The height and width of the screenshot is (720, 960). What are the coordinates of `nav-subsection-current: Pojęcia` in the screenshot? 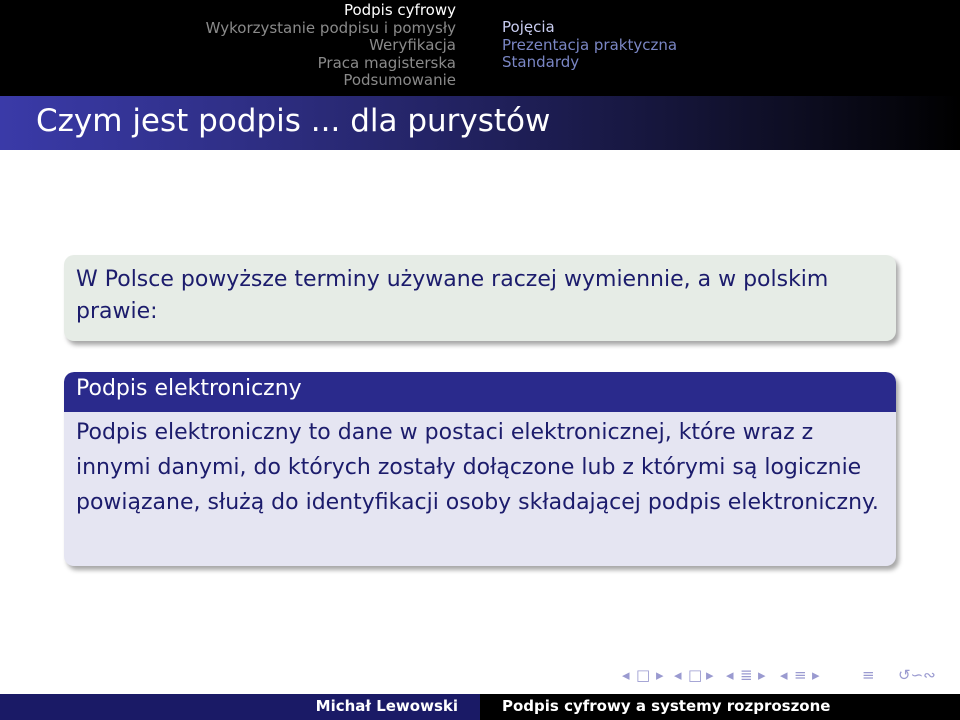 It's located at (731, 27).